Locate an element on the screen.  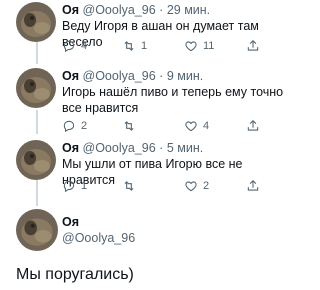
like-count: 4 is located at coordinates (206, 126).